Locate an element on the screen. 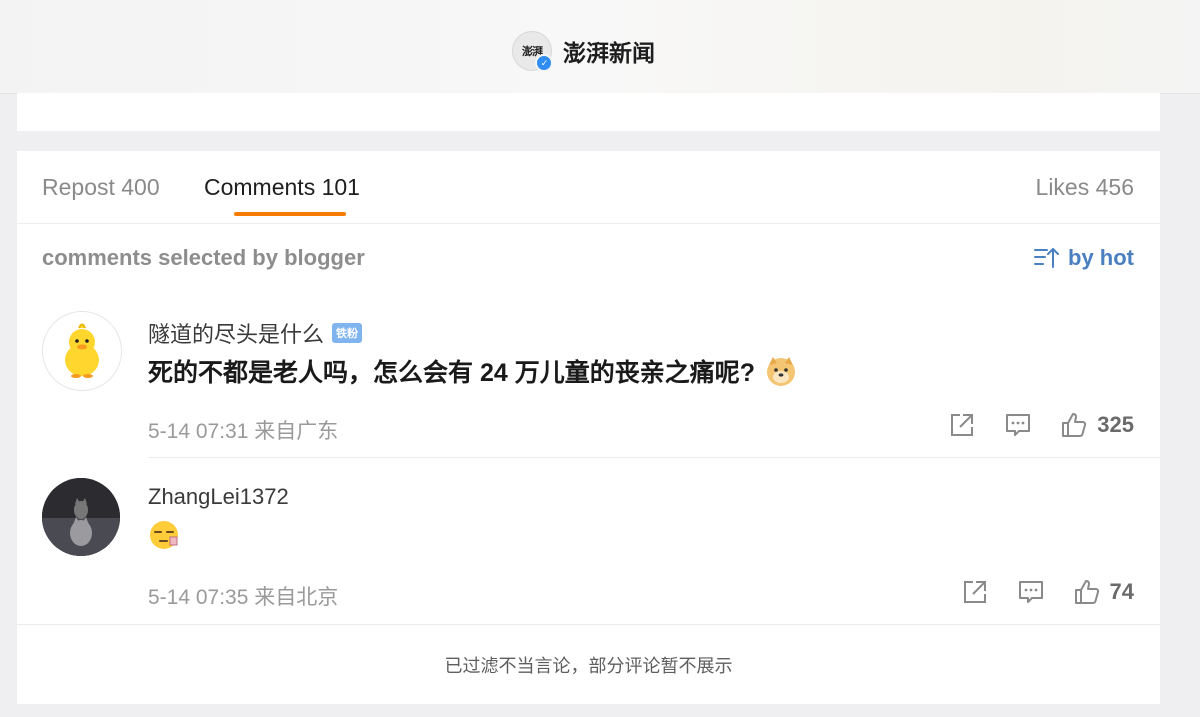 The image size is (1200, 717). comment-username: ZhangLei1372 is located at coordinates (218, 497).